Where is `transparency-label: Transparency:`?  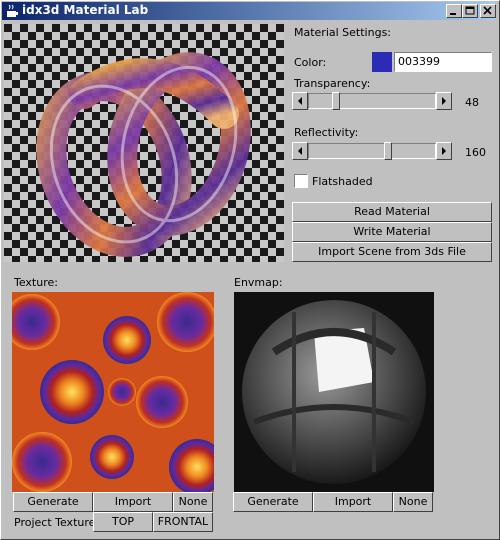
transparency-label: Transparency: is located at coordinates (332, 83).